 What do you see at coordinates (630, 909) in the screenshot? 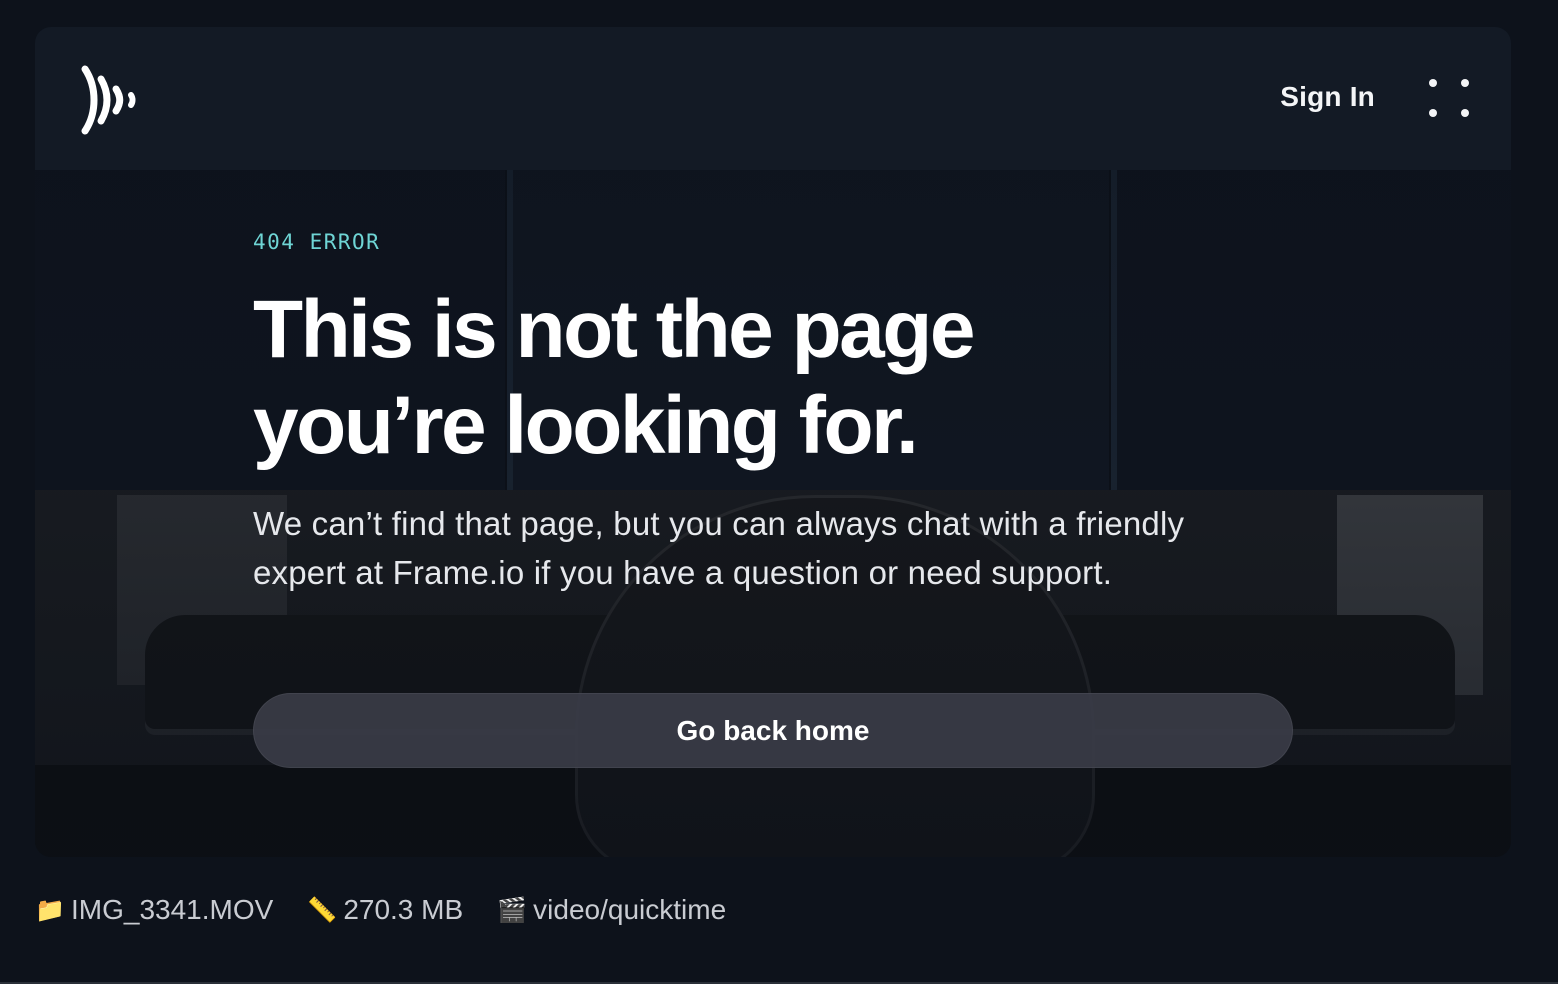
I see `file-mime-label: video/quicktime` at bounding box center [630, 909].